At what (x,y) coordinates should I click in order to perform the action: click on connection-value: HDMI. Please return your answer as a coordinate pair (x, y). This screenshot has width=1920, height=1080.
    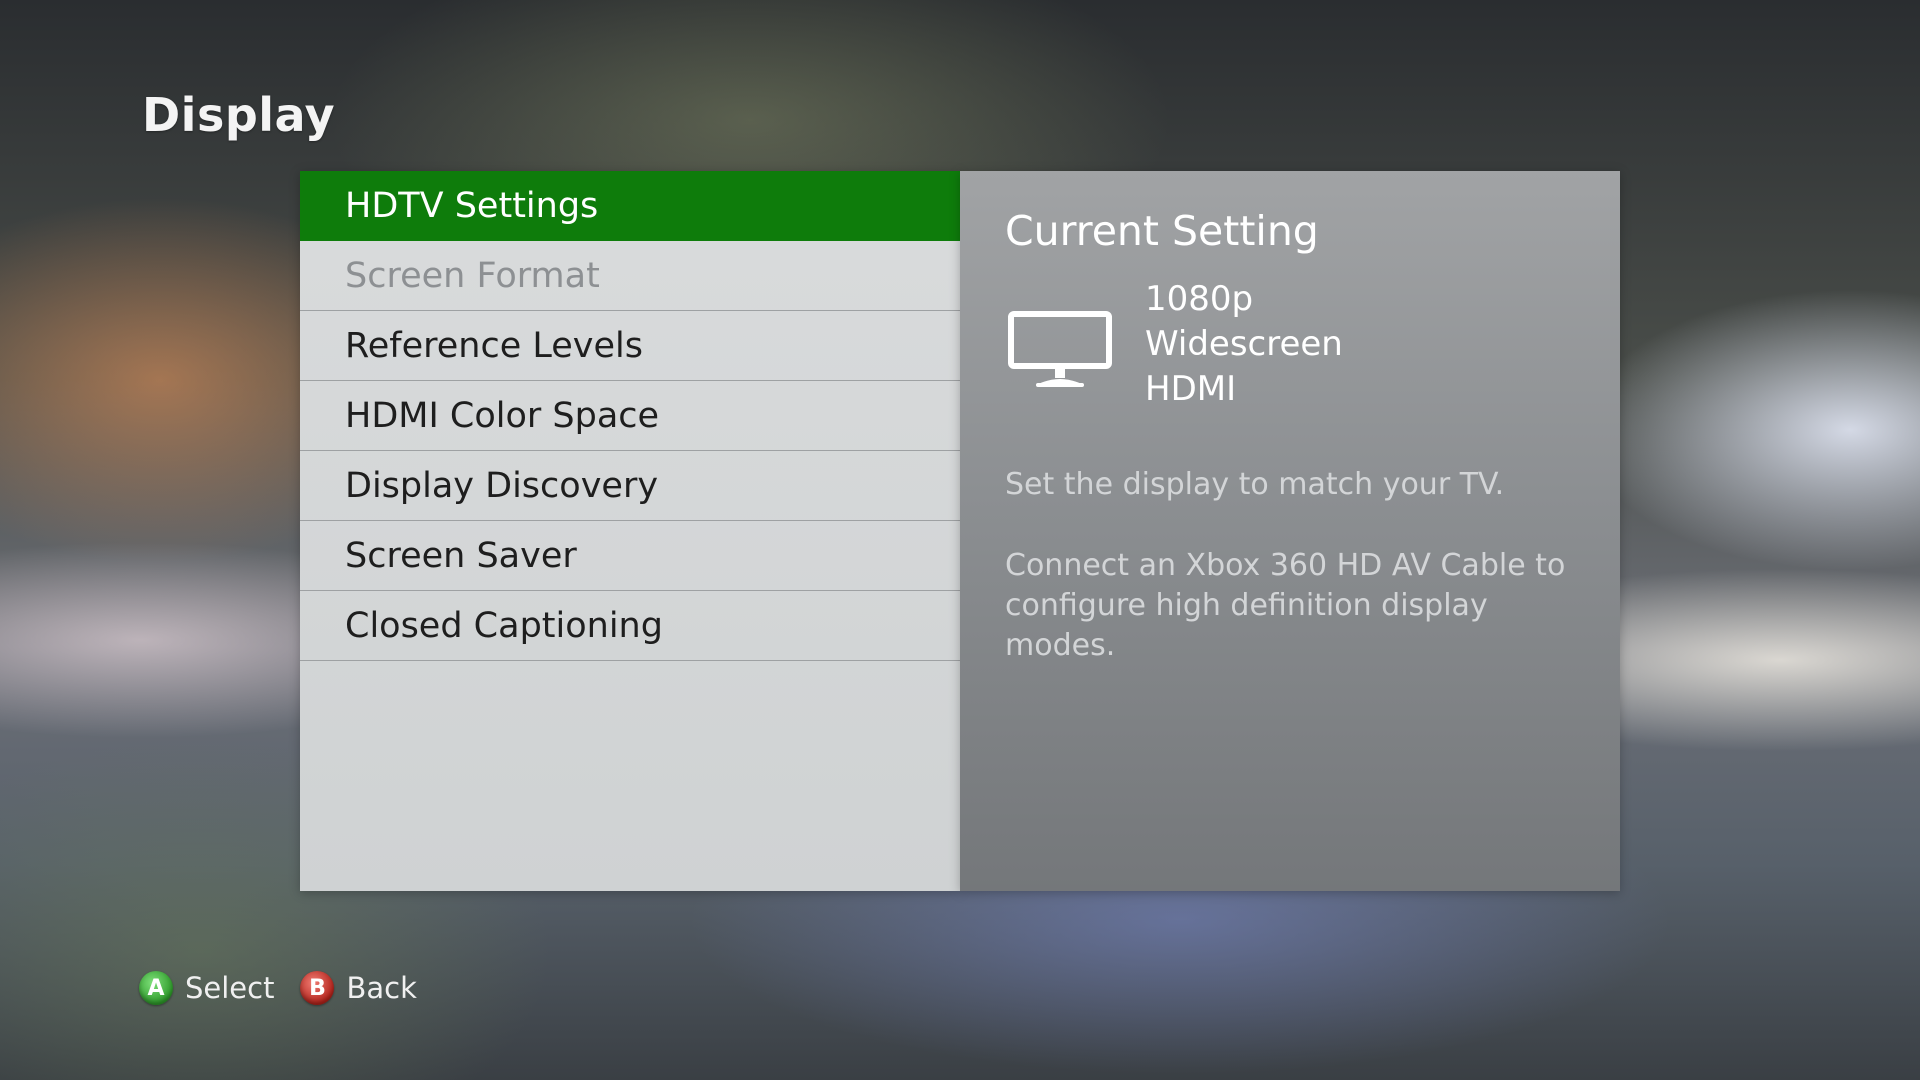
    Looking at the image, I should click on (1191, 389).